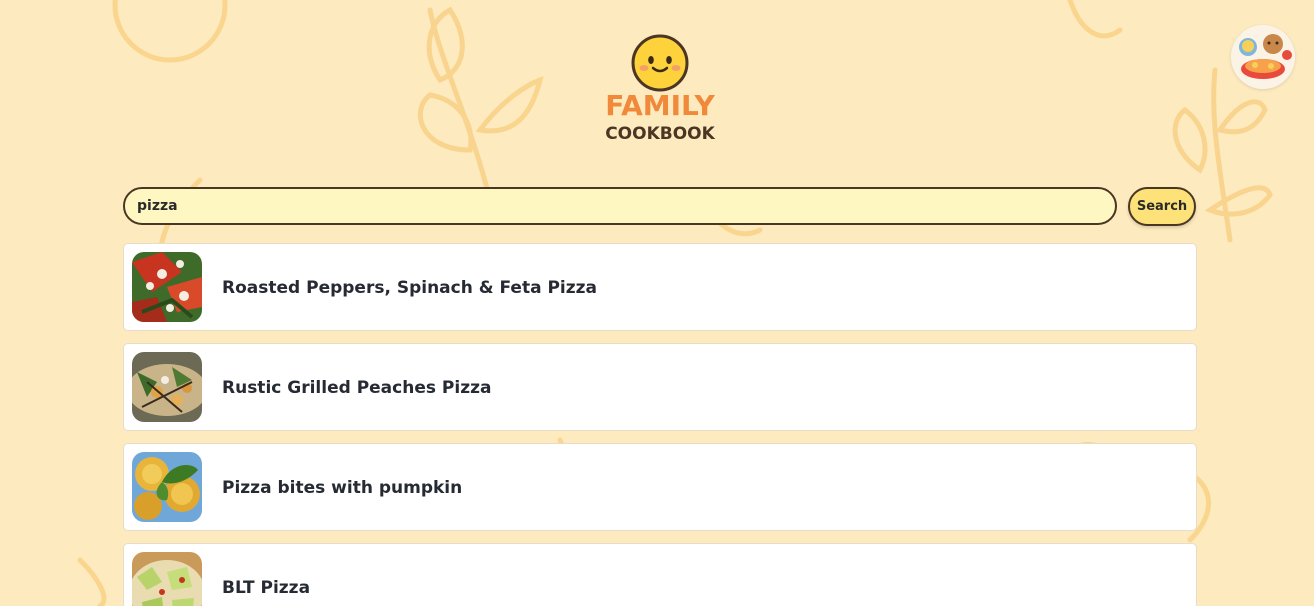 This screenshot has height=606, width=1314. I want to click on recipe-title: BLT Pizza, so click(266, 575).